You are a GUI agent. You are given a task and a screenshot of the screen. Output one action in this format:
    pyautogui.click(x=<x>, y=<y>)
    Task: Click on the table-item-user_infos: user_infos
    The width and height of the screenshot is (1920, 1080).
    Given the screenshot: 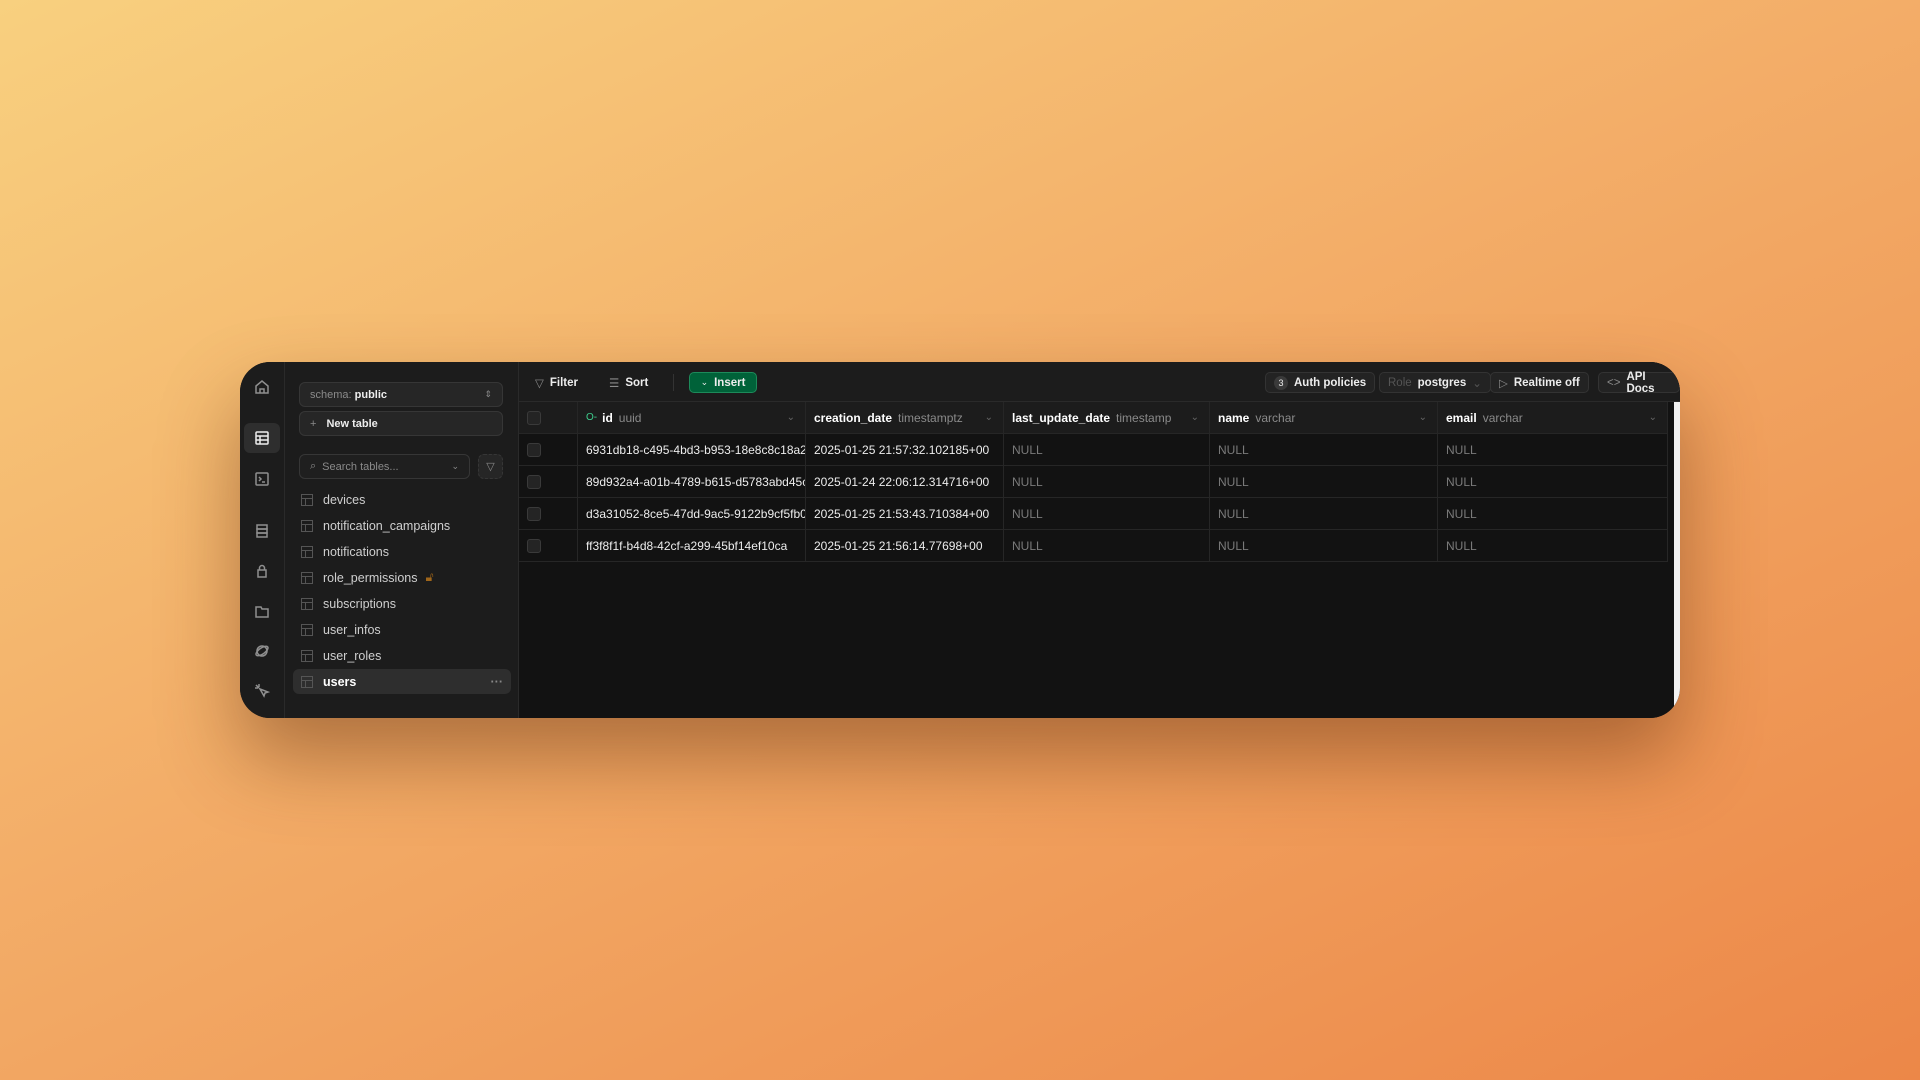 What is the action you would take?
    pyautogui.click(x=402, y=629)
    